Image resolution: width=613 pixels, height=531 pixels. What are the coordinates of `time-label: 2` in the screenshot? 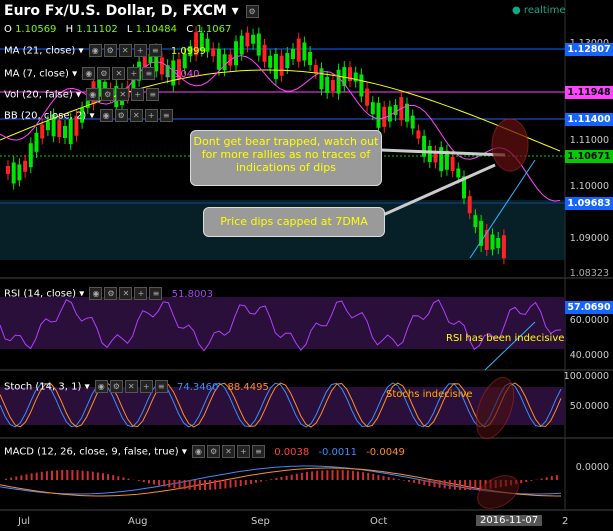 It's located at (565, 521).